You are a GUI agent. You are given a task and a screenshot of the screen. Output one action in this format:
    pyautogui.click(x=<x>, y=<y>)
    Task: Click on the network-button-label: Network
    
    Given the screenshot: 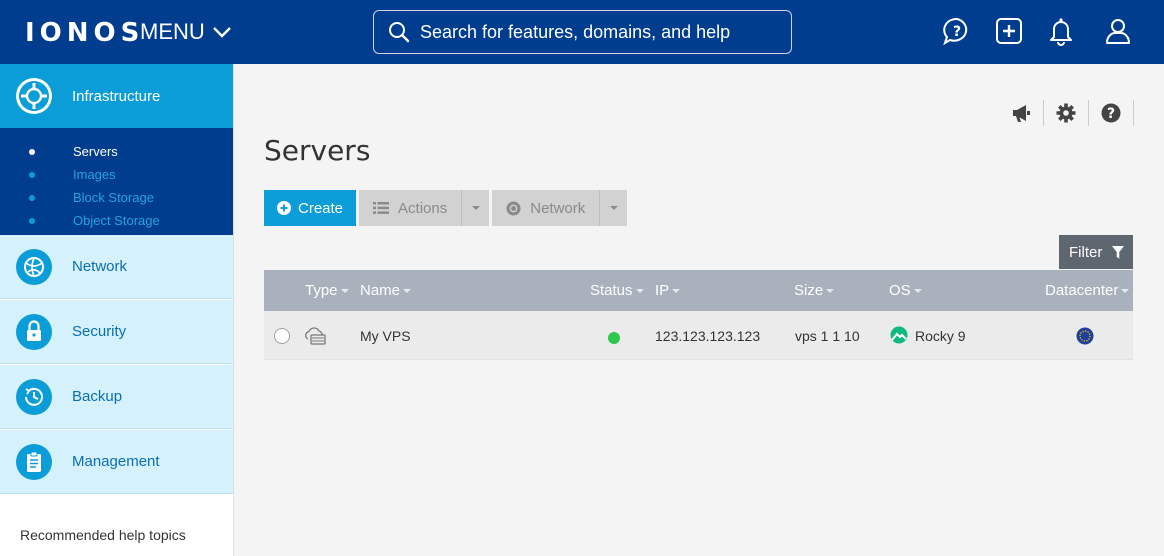 What is the action you would take?
    pyautogui.click(x=558, y=208)
    